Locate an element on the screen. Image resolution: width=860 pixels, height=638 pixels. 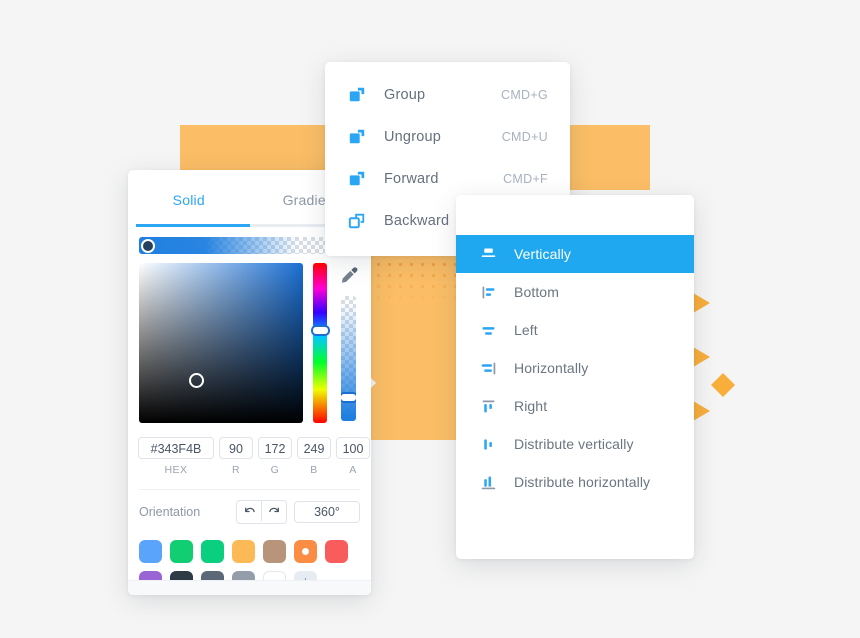
menu-item-group: Group CMD+G is located at coordinates (447, 95).